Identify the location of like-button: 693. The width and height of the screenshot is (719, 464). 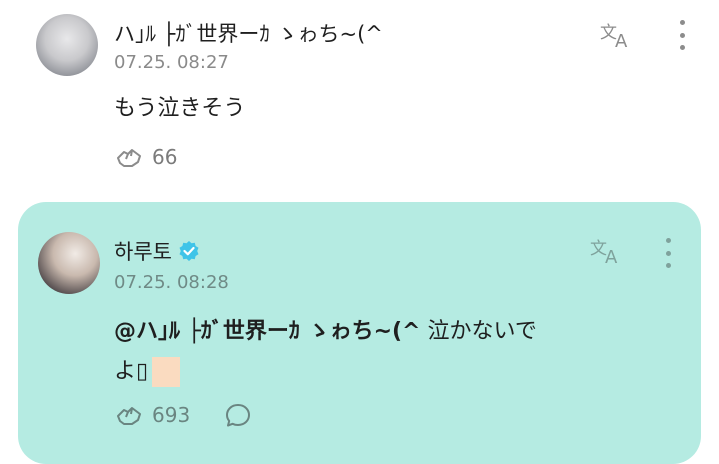
(152, 415).